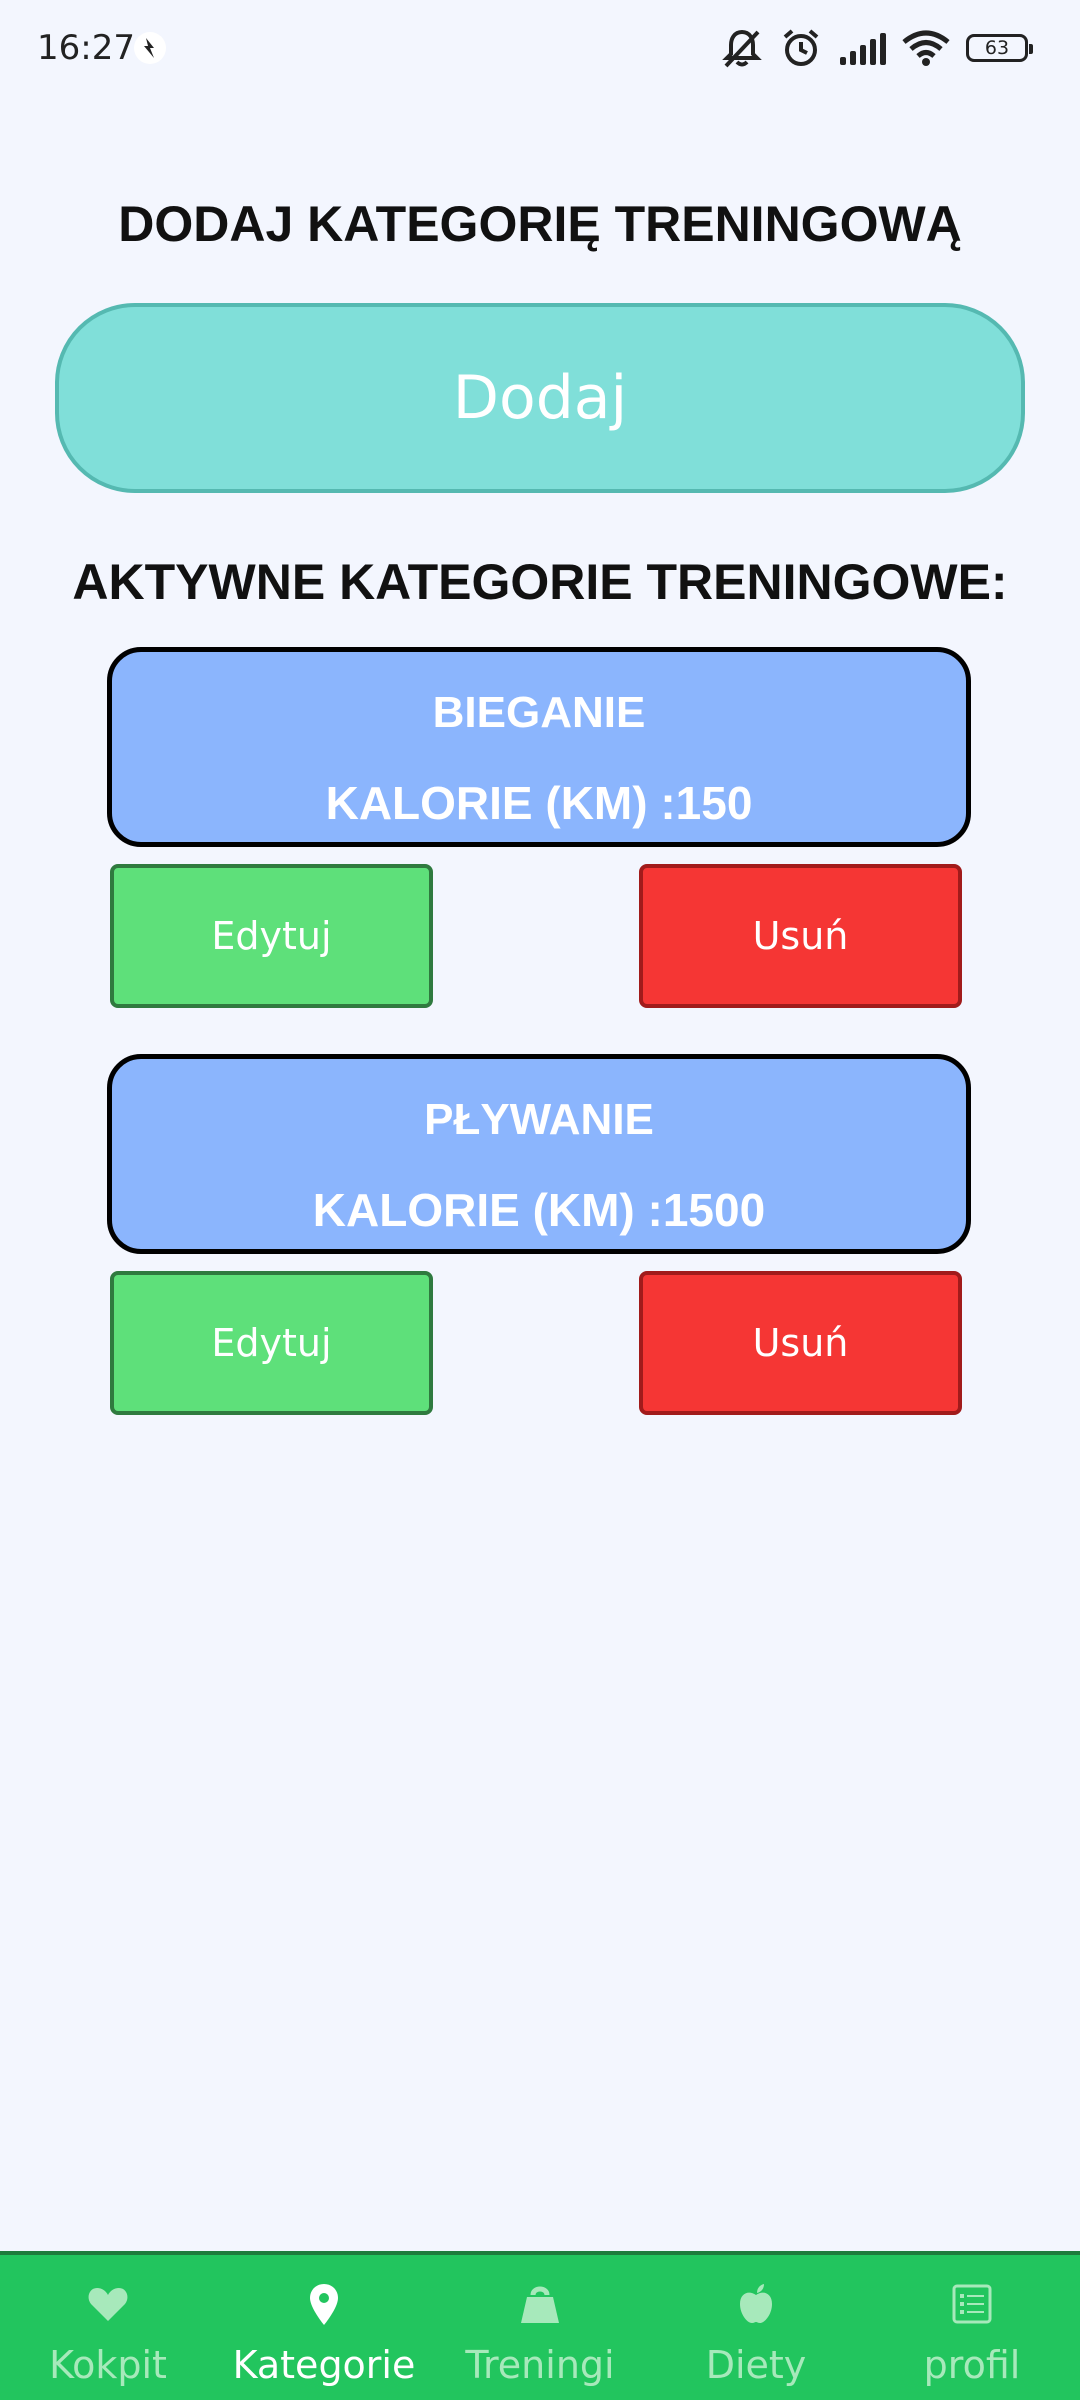 This screenshot has height=2400, width=1080. Describe the element at coordinates (540, 2365) in the screenshot. I see `nav-label: Treningi` at that location.